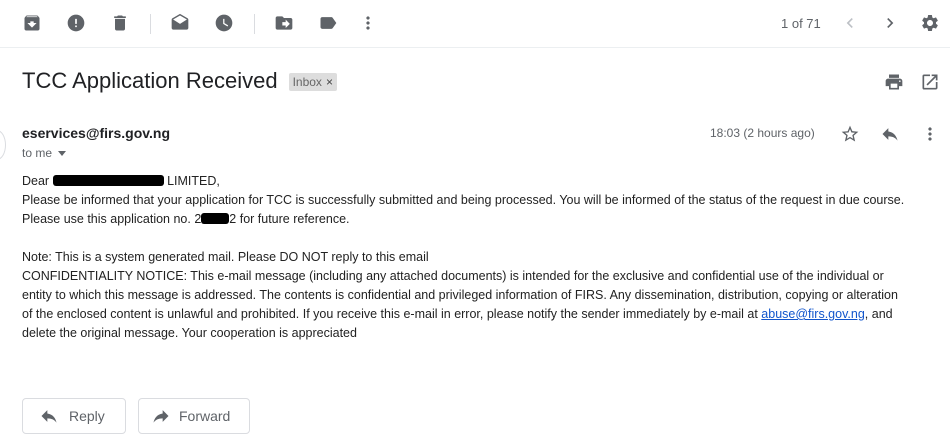 The width and height of the screenshot is (950, 437). What do you see at coordinates (801, 23) in the screenshot?
I see `message-counter: 1 of 71` at bounding box center [801, 23].